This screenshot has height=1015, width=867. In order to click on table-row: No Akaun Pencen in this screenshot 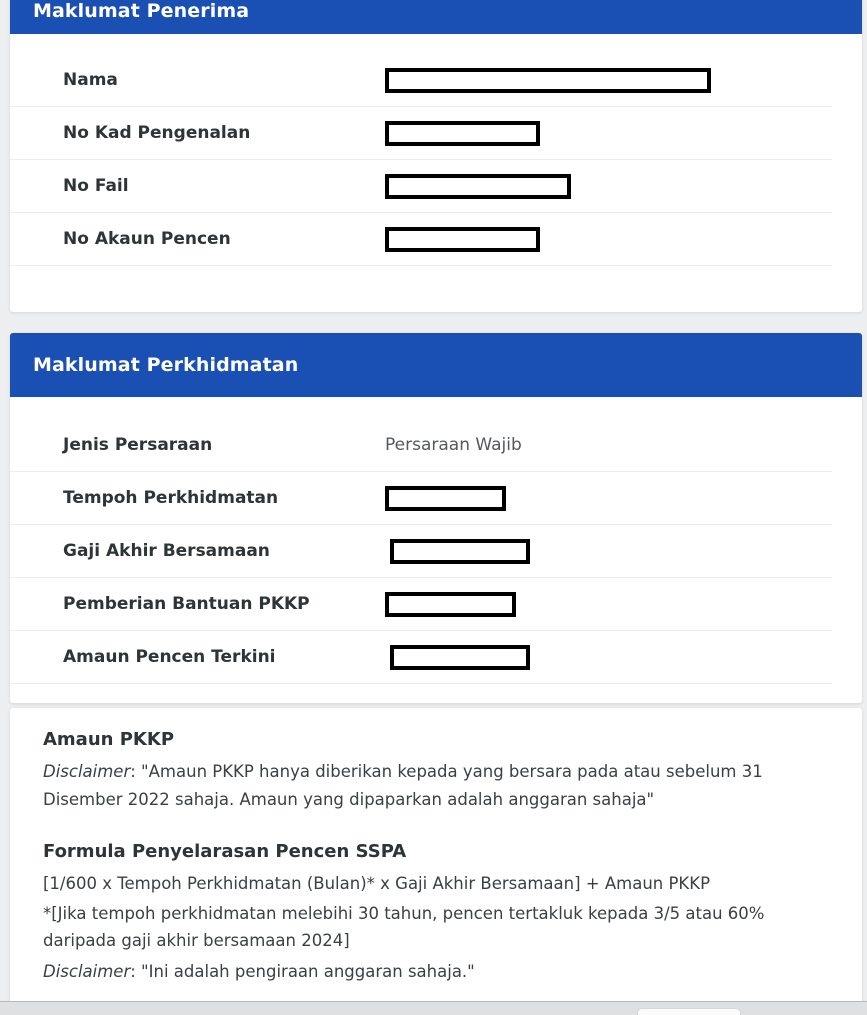, I will do `click(421, 239)`.